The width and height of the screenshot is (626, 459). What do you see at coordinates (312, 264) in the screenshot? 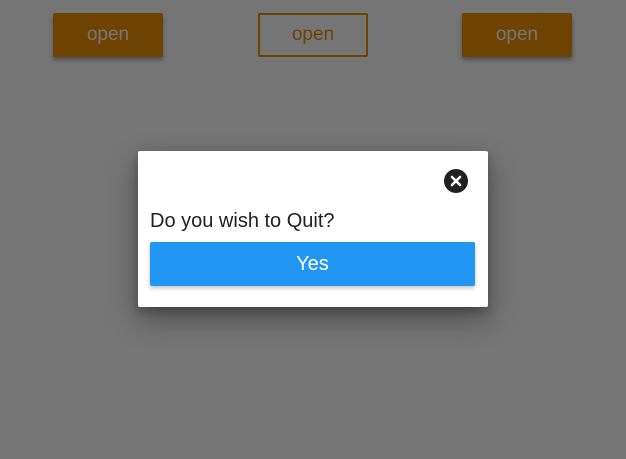
I see `yes-button: Yes` at bounding box center [312, 264].